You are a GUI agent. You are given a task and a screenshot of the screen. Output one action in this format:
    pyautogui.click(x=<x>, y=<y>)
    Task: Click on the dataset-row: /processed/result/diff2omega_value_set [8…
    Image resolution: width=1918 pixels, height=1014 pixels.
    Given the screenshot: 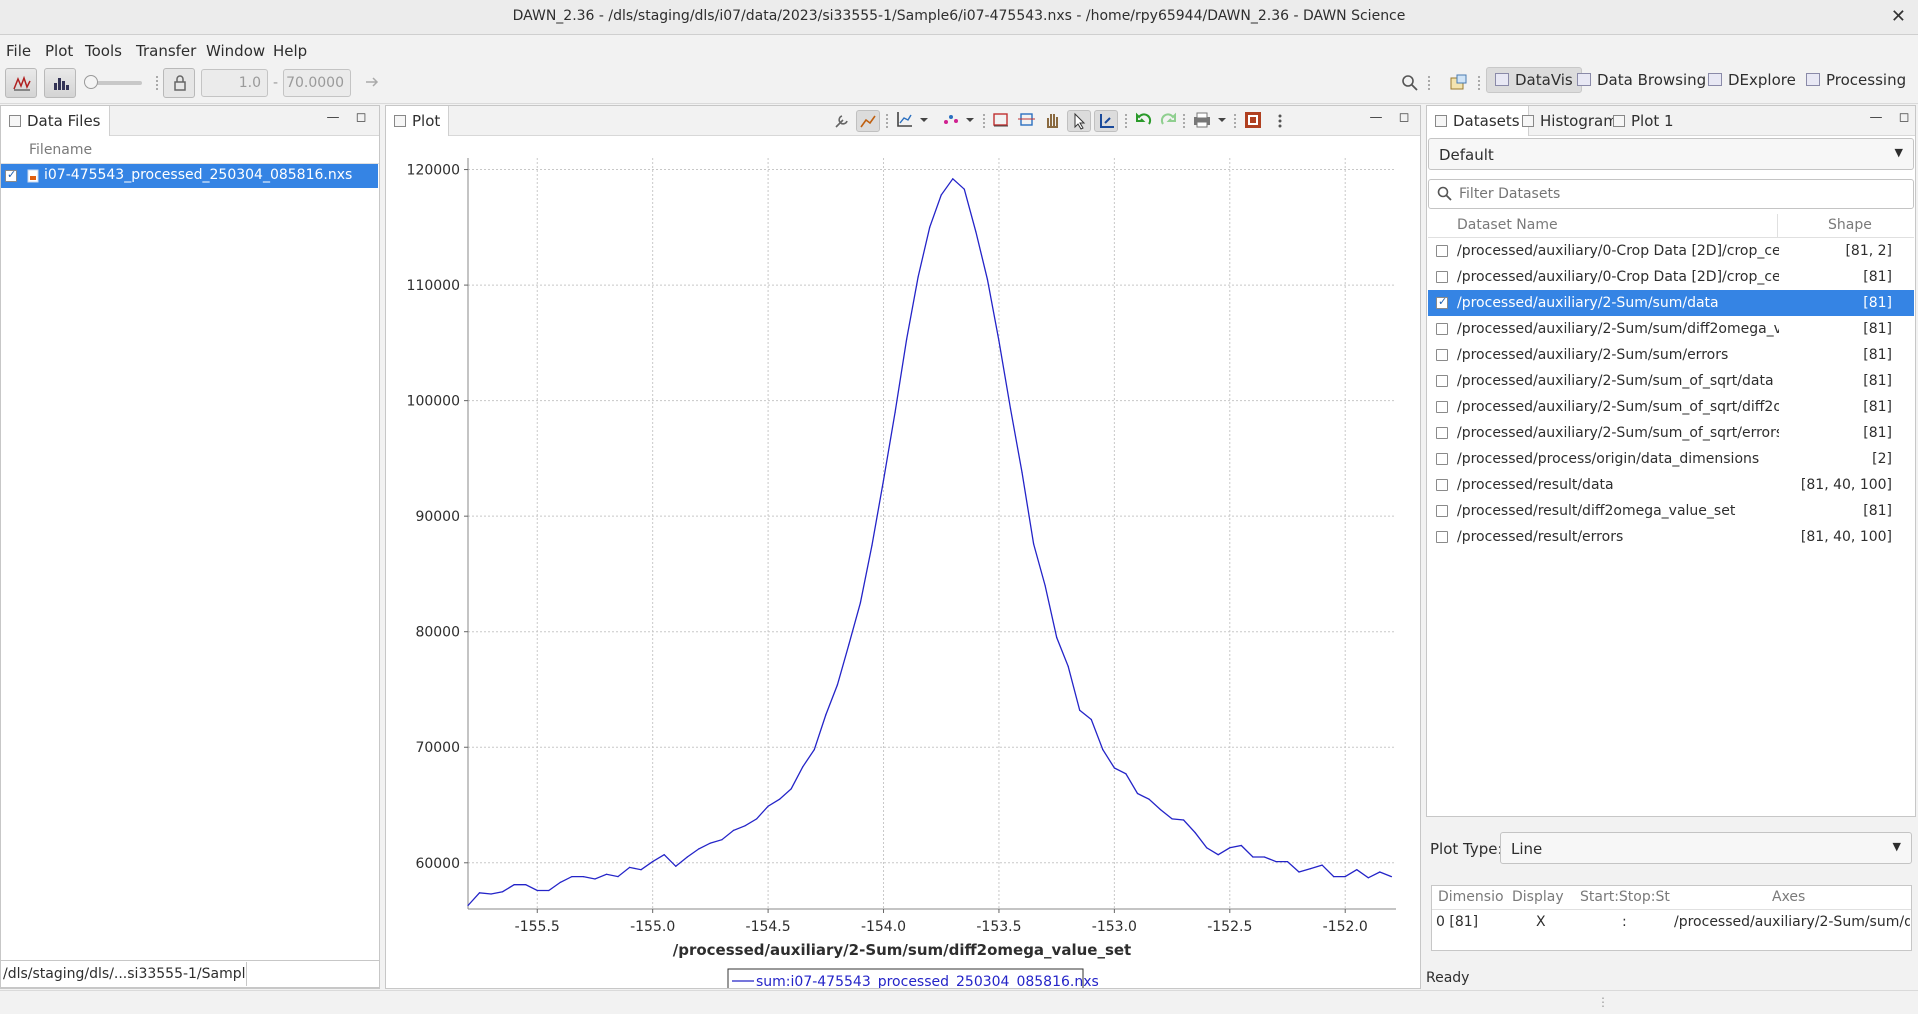 What is the action you would take?
    pyautogui.click(x=1671, y=511)
    